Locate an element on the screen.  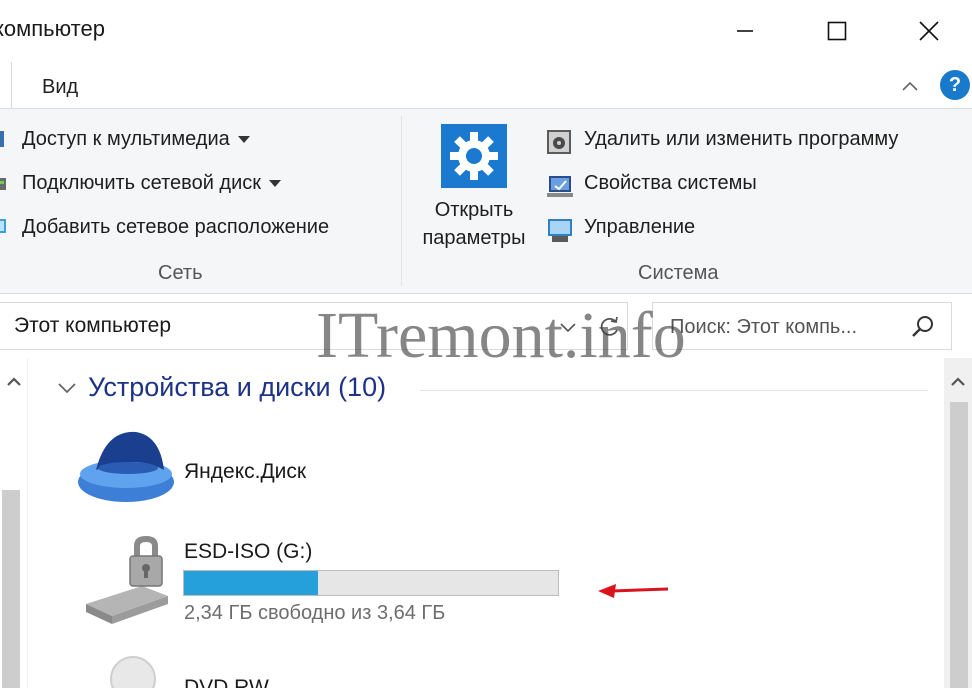
help-button: ? is located at coordinates (955, 85).